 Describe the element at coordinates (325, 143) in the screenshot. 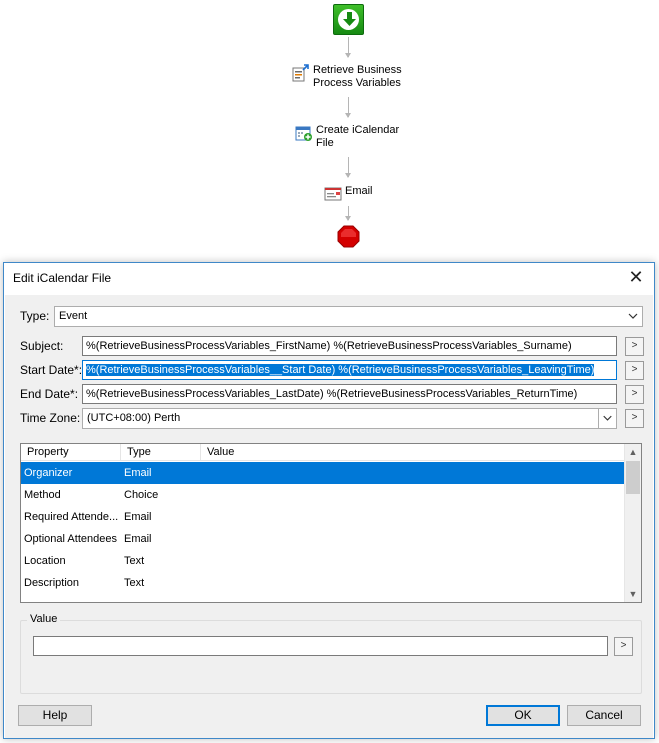

I see `node-label-line-2: File` at that location.